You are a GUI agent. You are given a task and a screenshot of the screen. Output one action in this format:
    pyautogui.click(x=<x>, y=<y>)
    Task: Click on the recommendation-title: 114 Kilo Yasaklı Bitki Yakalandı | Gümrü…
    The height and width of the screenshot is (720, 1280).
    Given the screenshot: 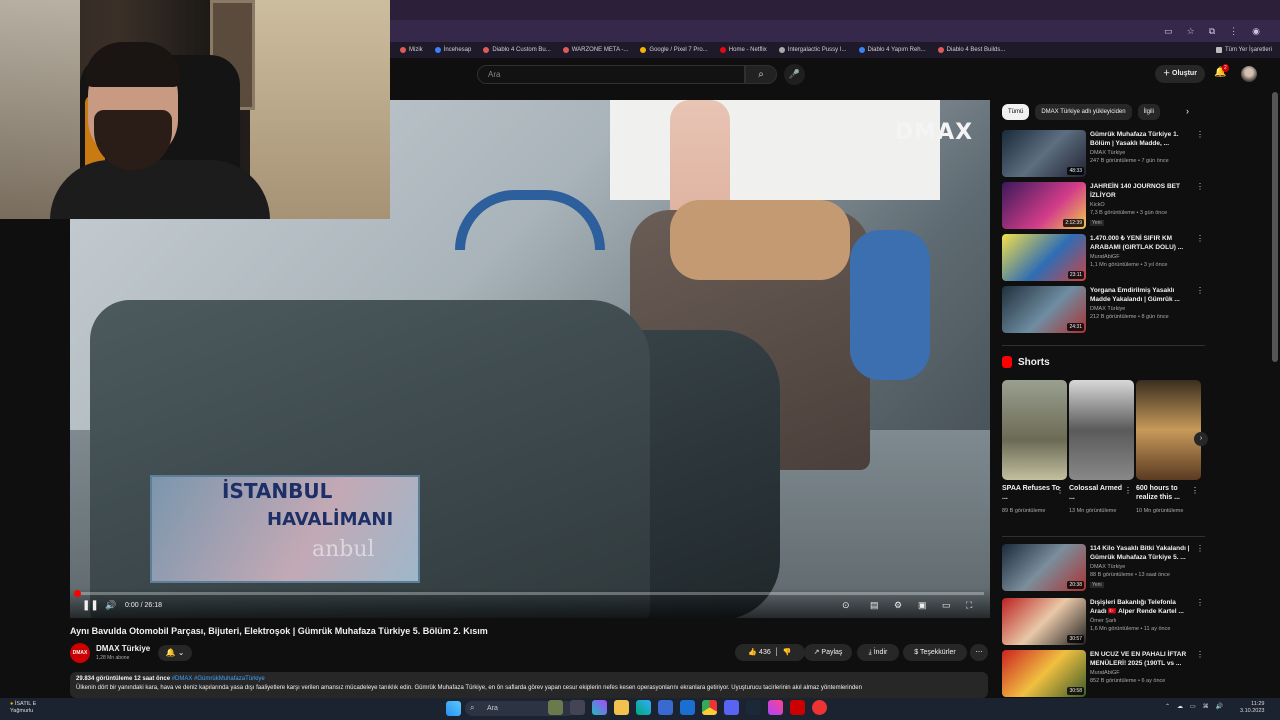 What is the action you would take?
    pyautogui.click(x=1140, y=553)
    